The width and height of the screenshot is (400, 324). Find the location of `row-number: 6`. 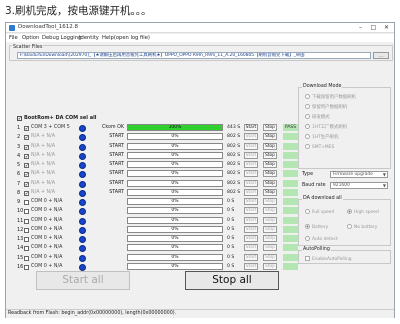

row-number: 6 is located at coordinates (19, 174).